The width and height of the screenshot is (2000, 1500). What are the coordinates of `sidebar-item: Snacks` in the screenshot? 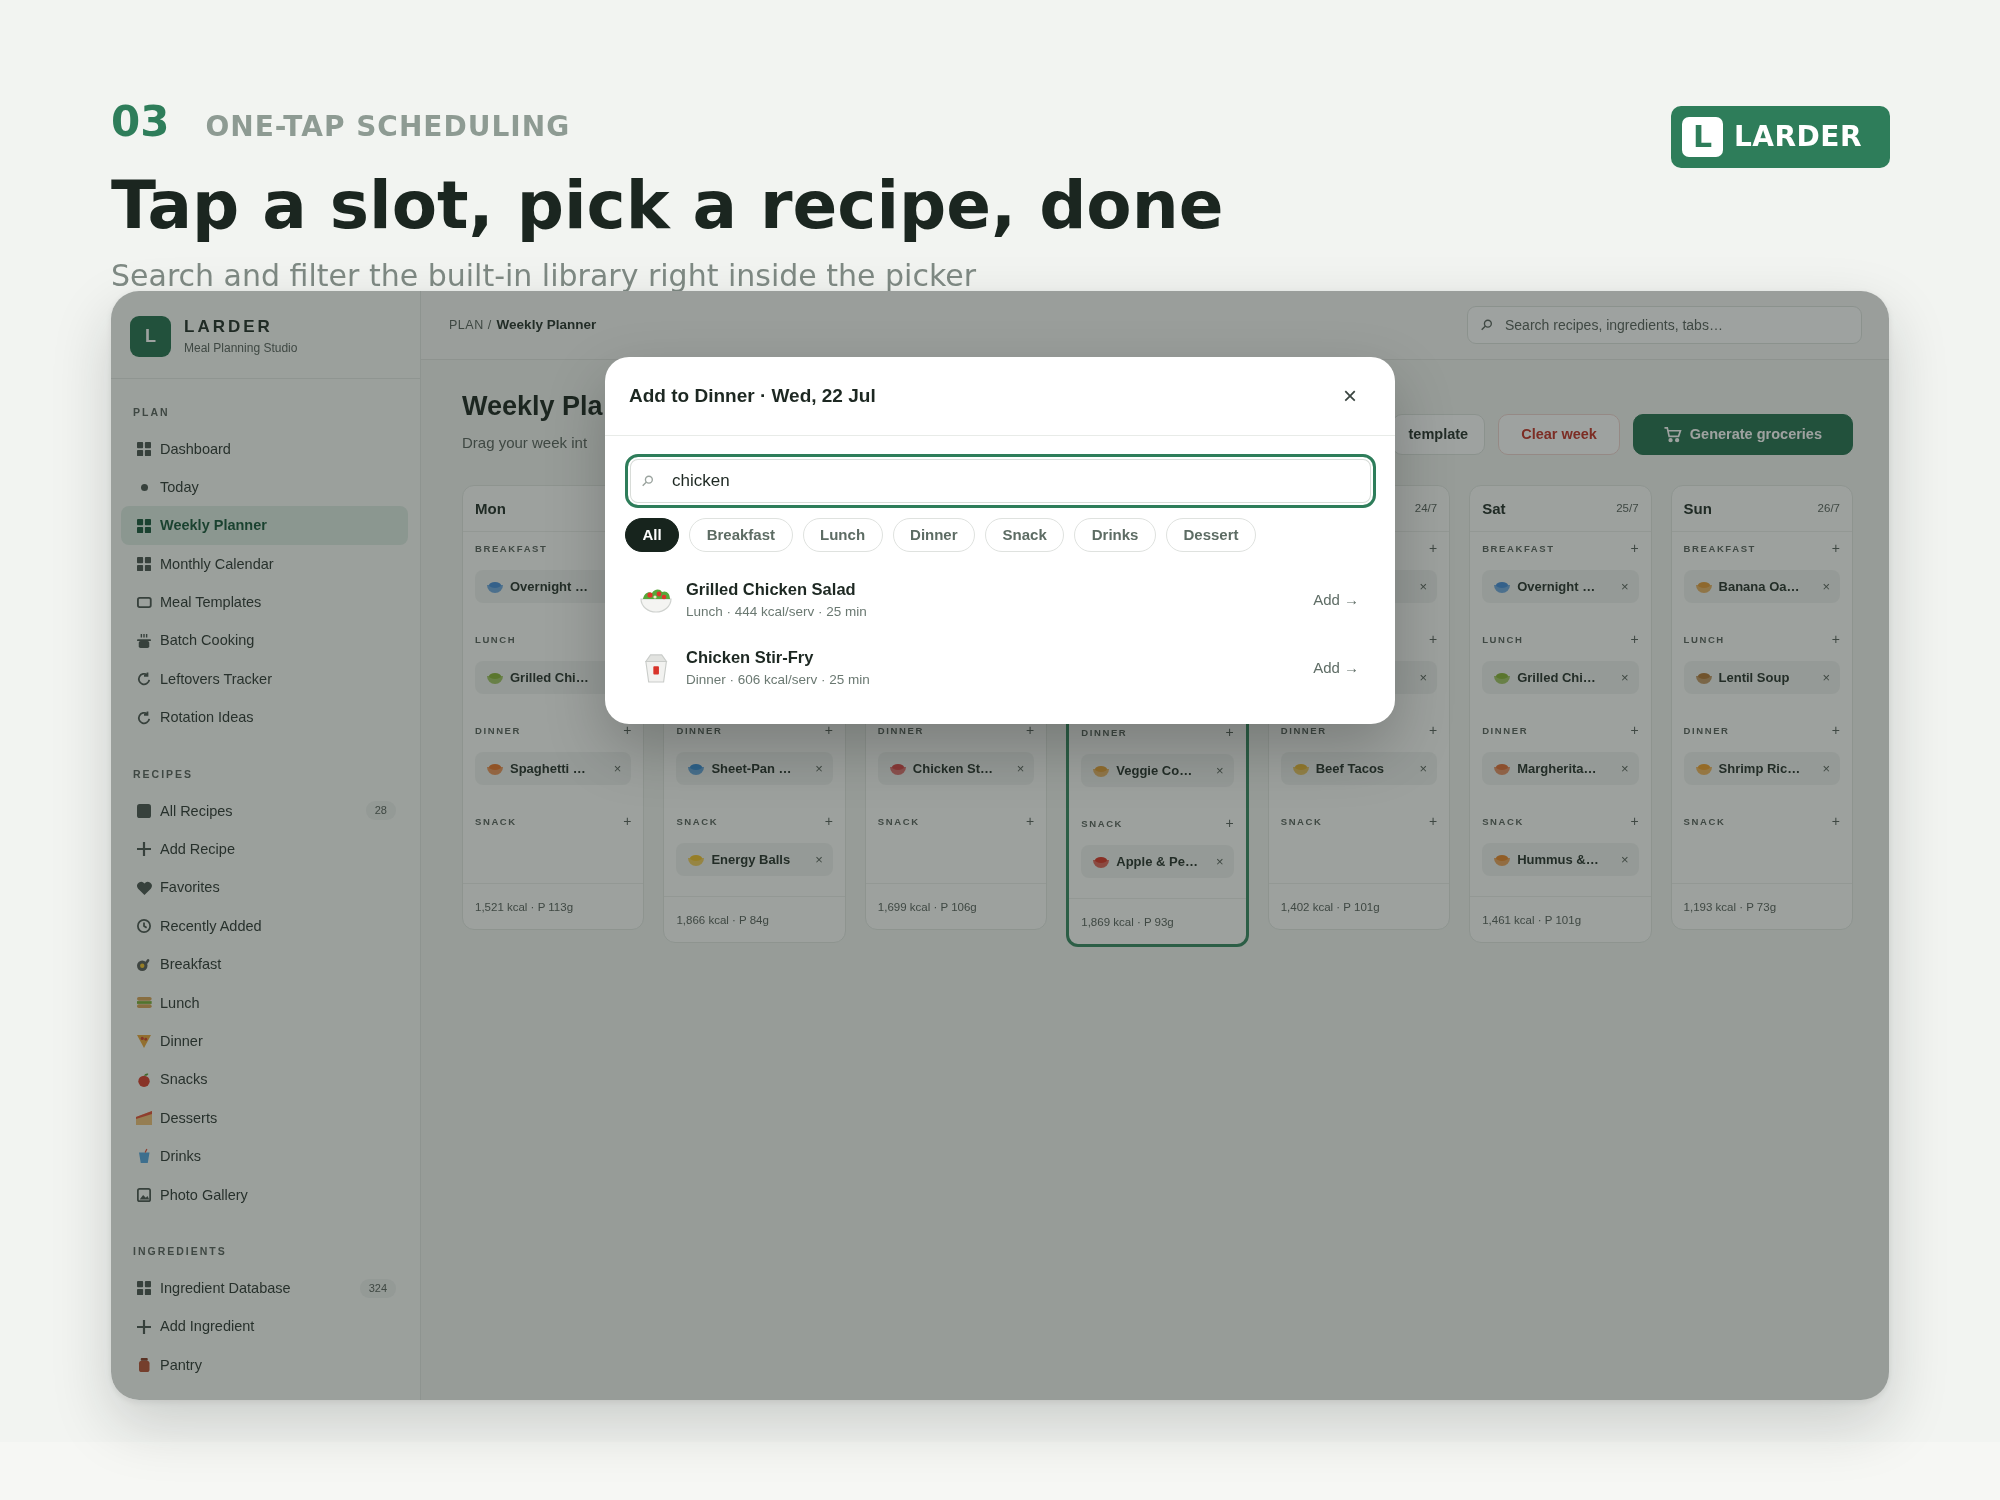 It's located at (264, 1079).